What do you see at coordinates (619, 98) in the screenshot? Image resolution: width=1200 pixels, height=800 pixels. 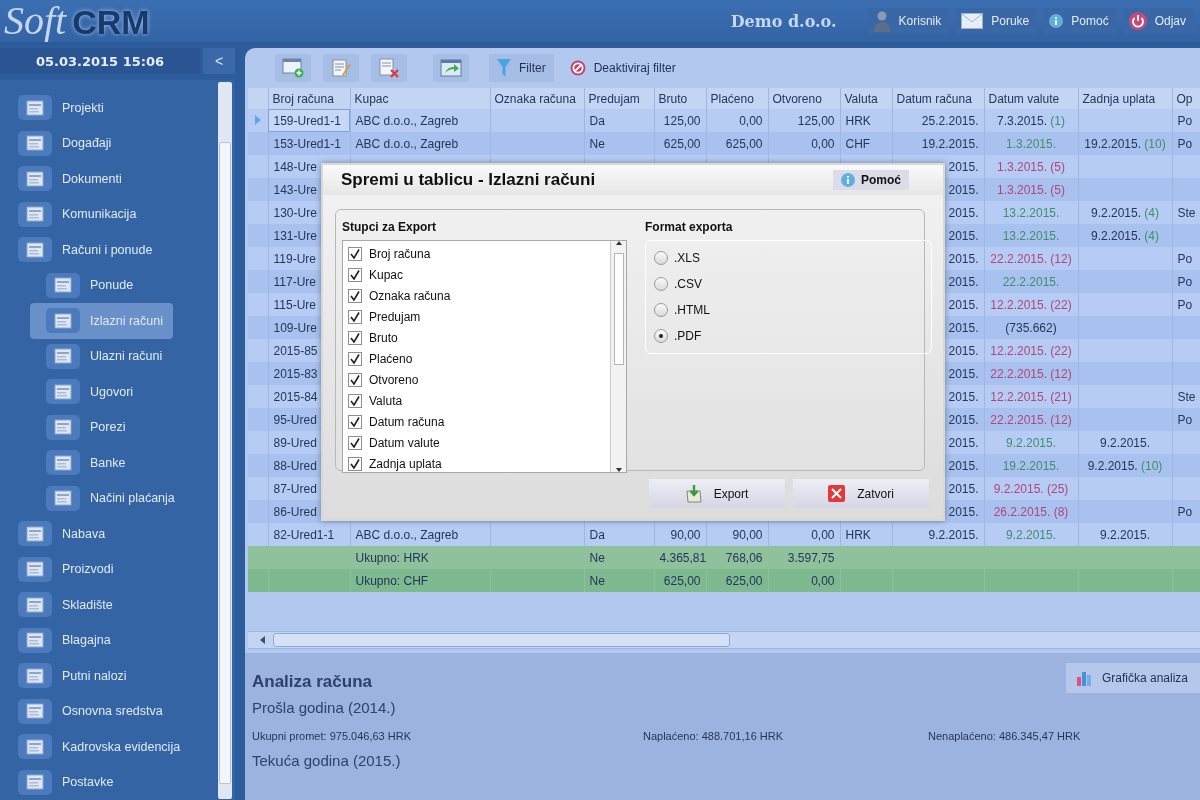 I see `column-header: Predujam` at bounding box center [619, 98].